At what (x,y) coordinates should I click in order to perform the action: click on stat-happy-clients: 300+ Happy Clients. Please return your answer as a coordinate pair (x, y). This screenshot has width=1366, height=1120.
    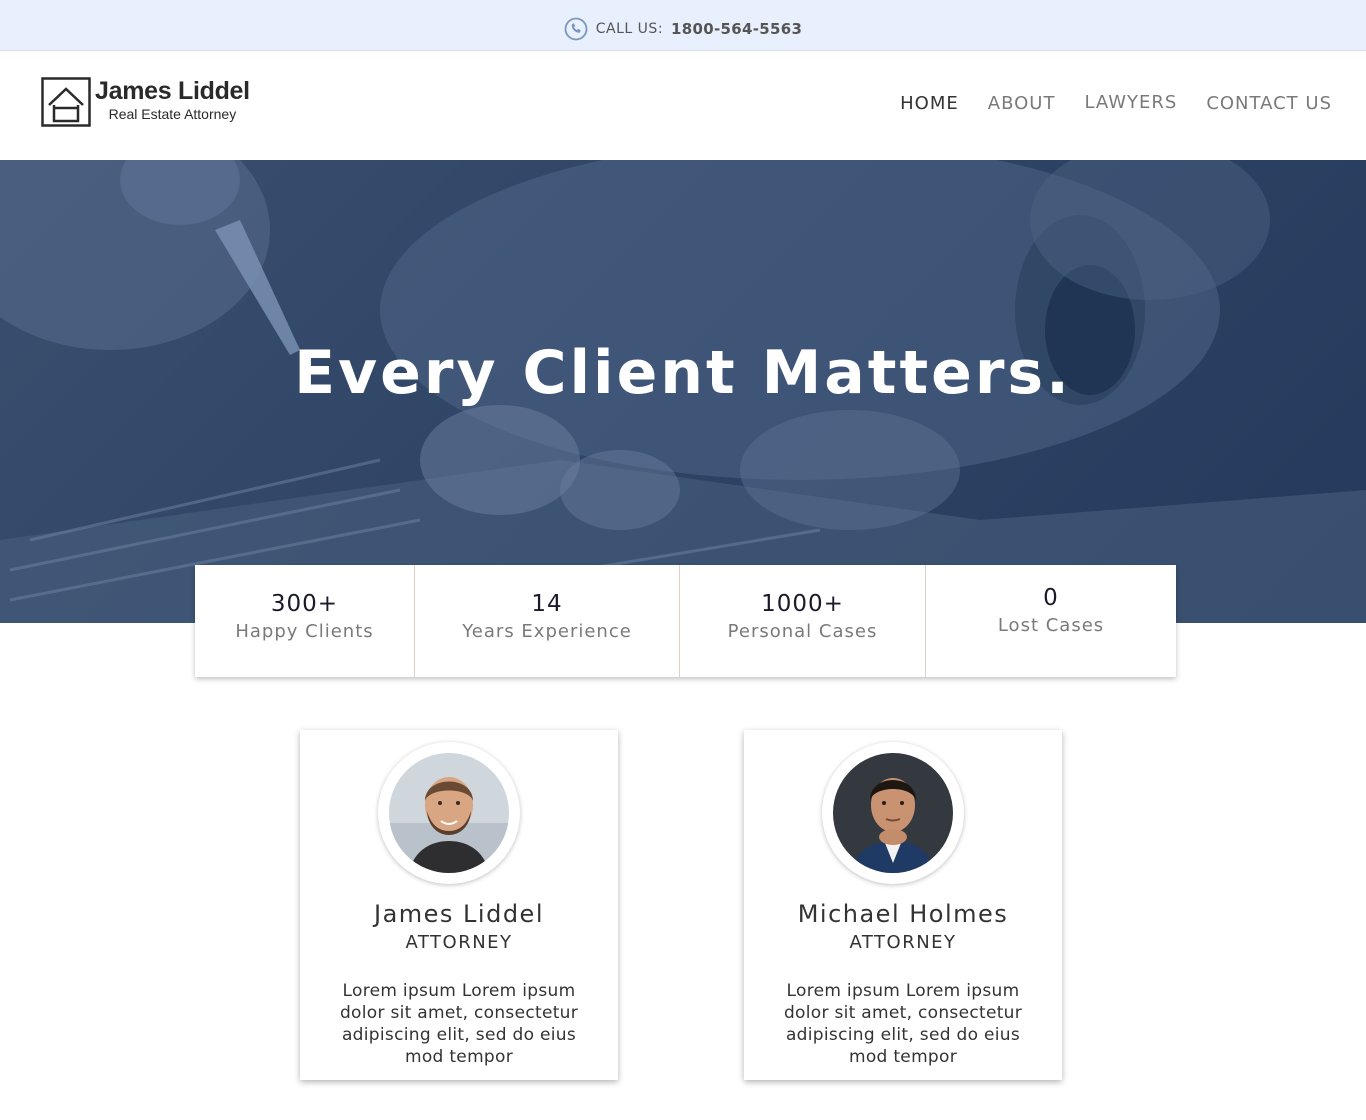
    Looking at the image, I should click on (305, 621).